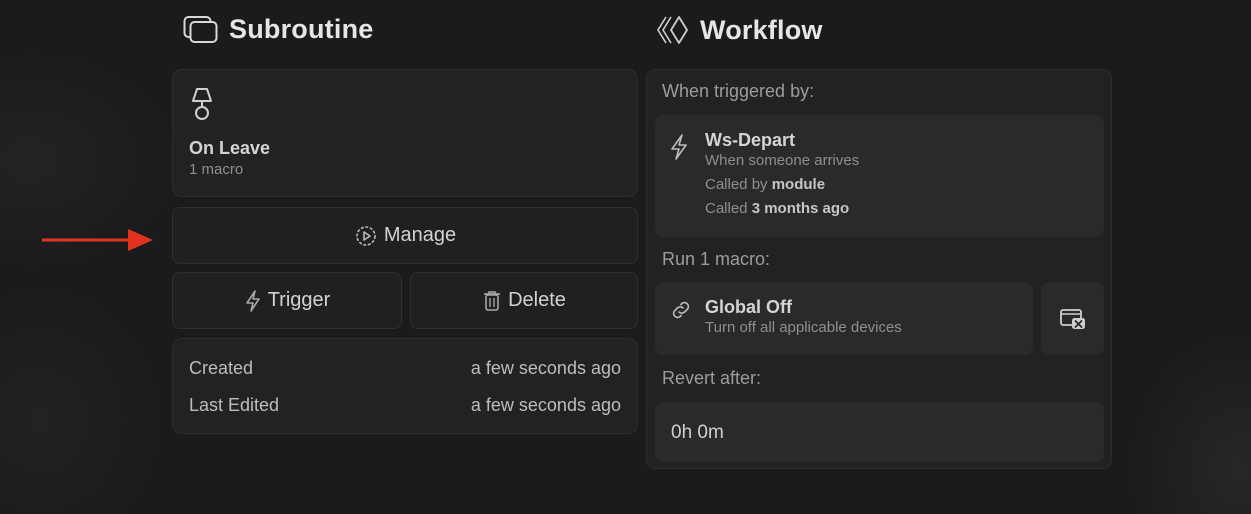  What do you see at coordinates (761, 29) in the screenshot?
I see `workflow-title: Workflow` at bounding box center [761, 29].